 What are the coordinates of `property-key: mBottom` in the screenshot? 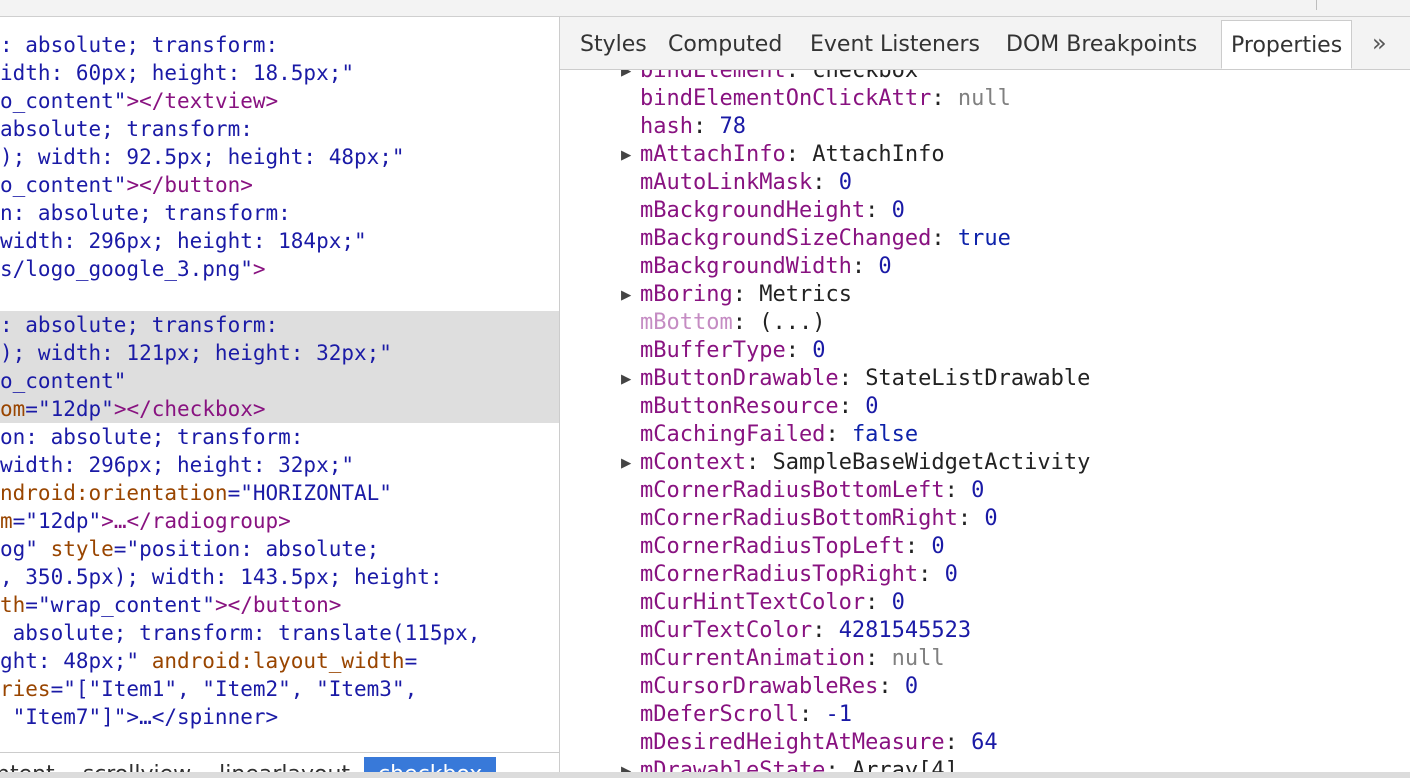 It's located at (686, 322).